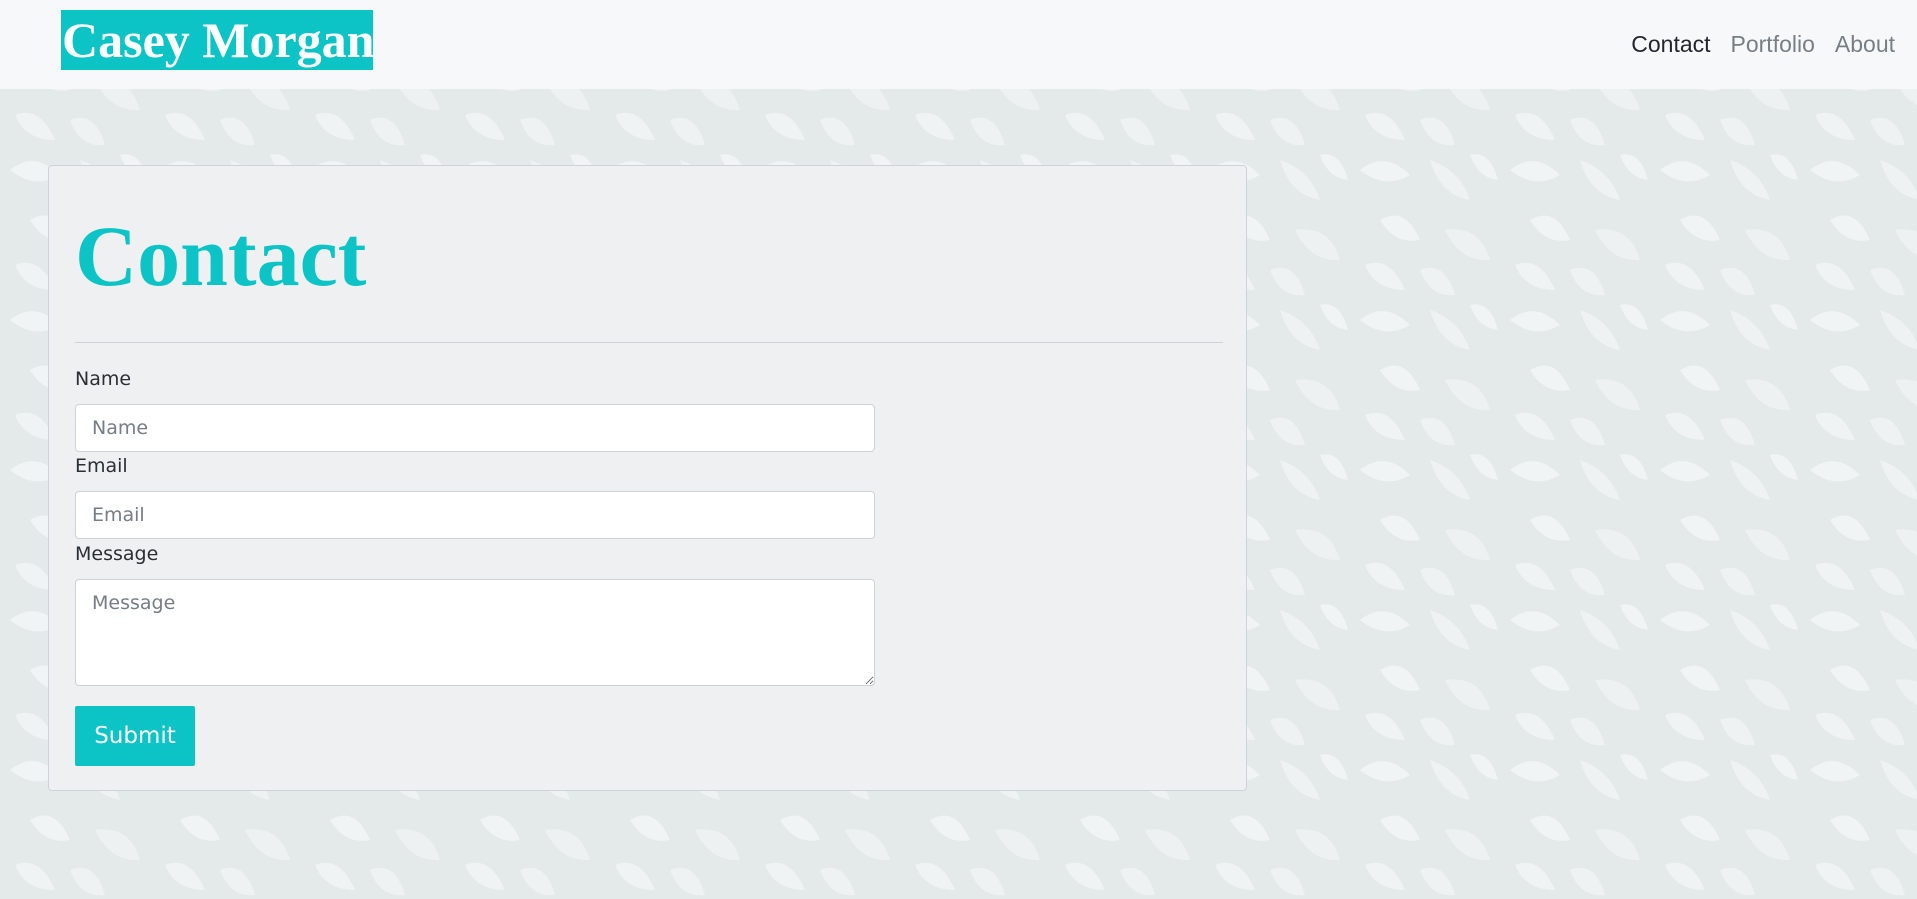 Image resolution: width=1917 pixels, height=899 pixels. Describe the element at coordinates (1865, 44) in the screenshot. I see `nav-link-about: About` at that location.